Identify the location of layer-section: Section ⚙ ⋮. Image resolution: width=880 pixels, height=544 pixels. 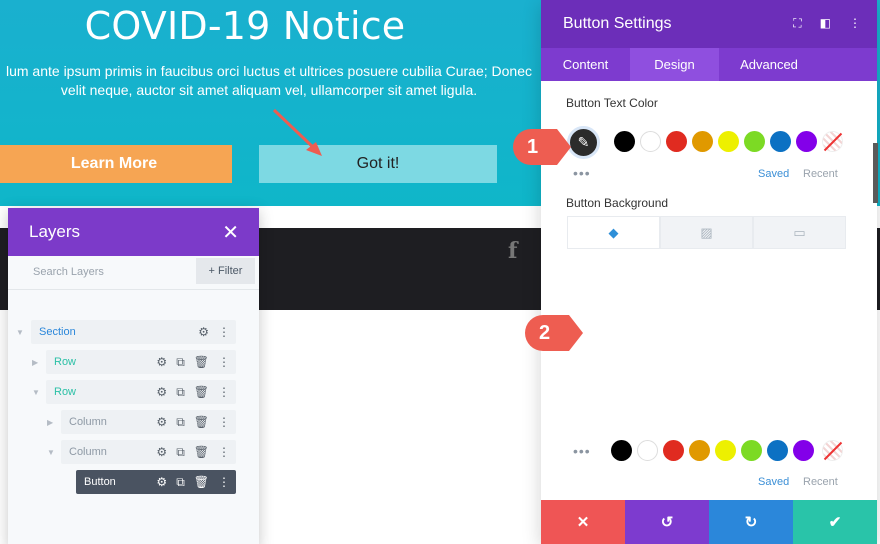
(133, 332).